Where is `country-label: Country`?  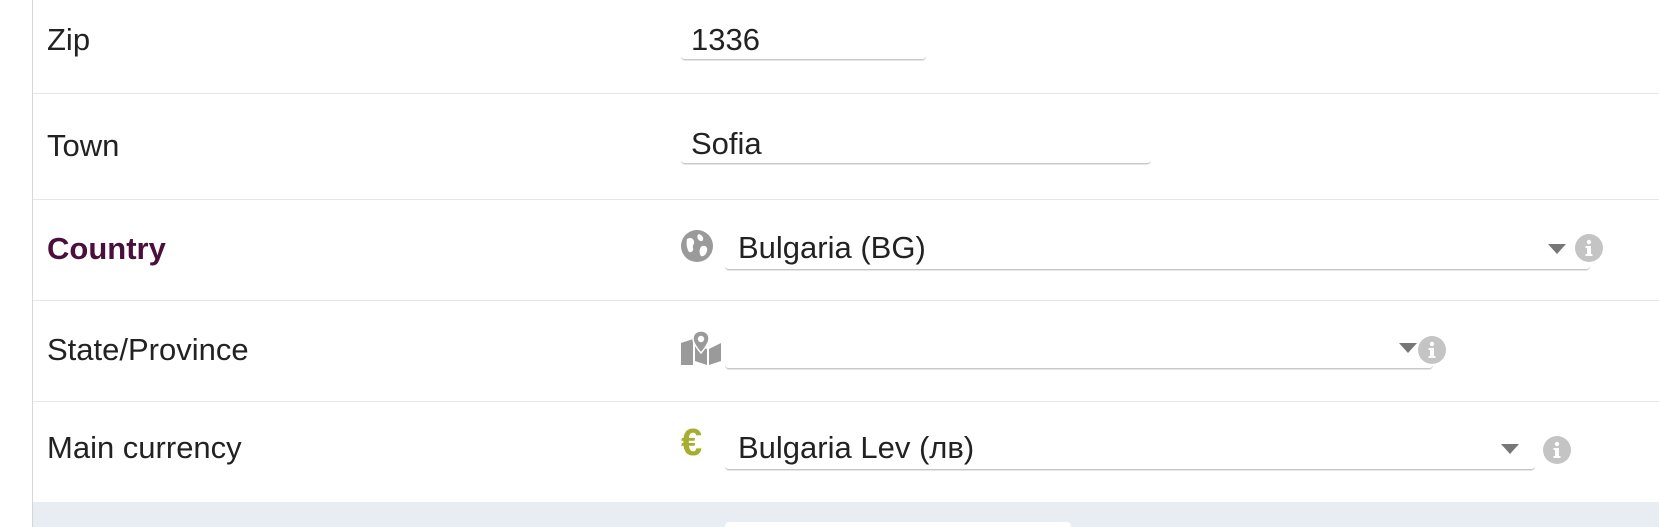 country-label: Country is located at coordinates (106, 248).